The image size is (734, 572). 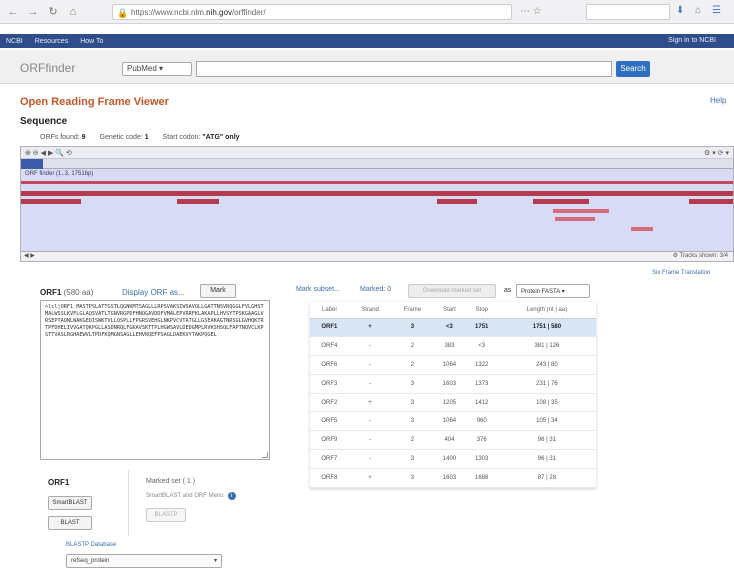 I want to click on url-prefix: https://www.ncbi.nlm., so click(x=169, y=12).